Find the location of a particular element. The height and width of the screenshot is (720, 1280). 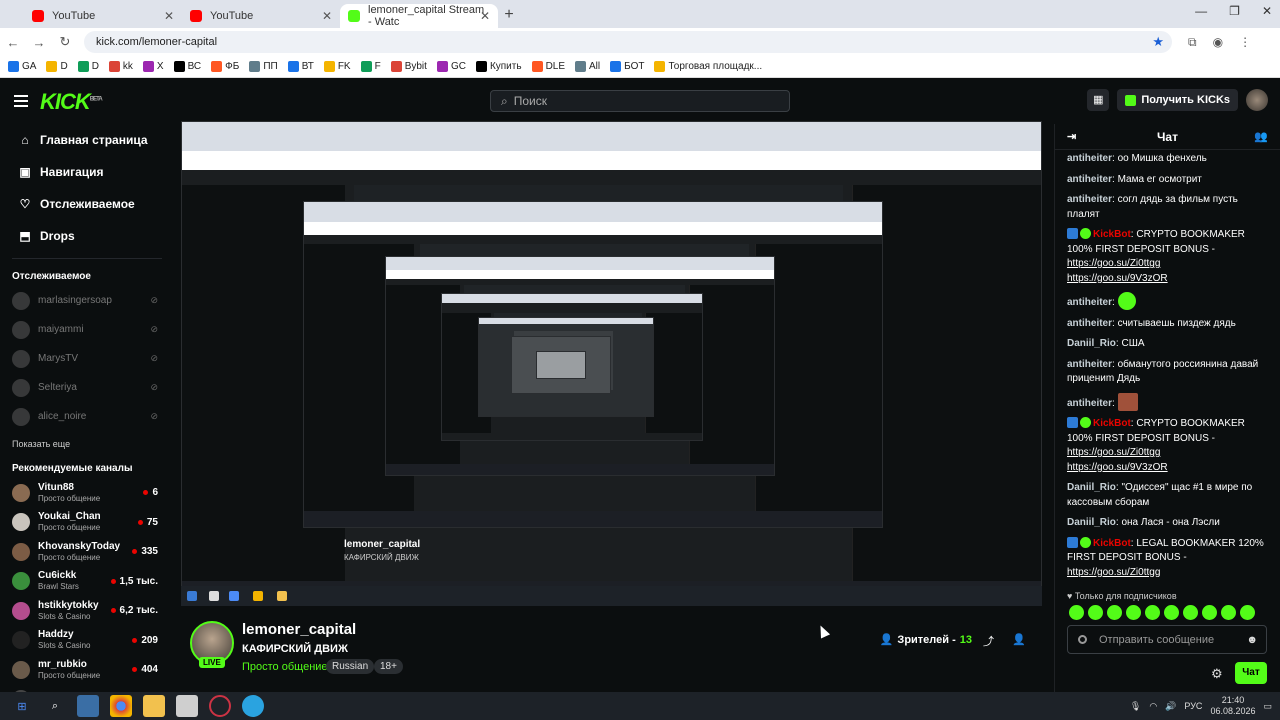

wifi-icon: ◠ is located at coordinates (1153, 706).